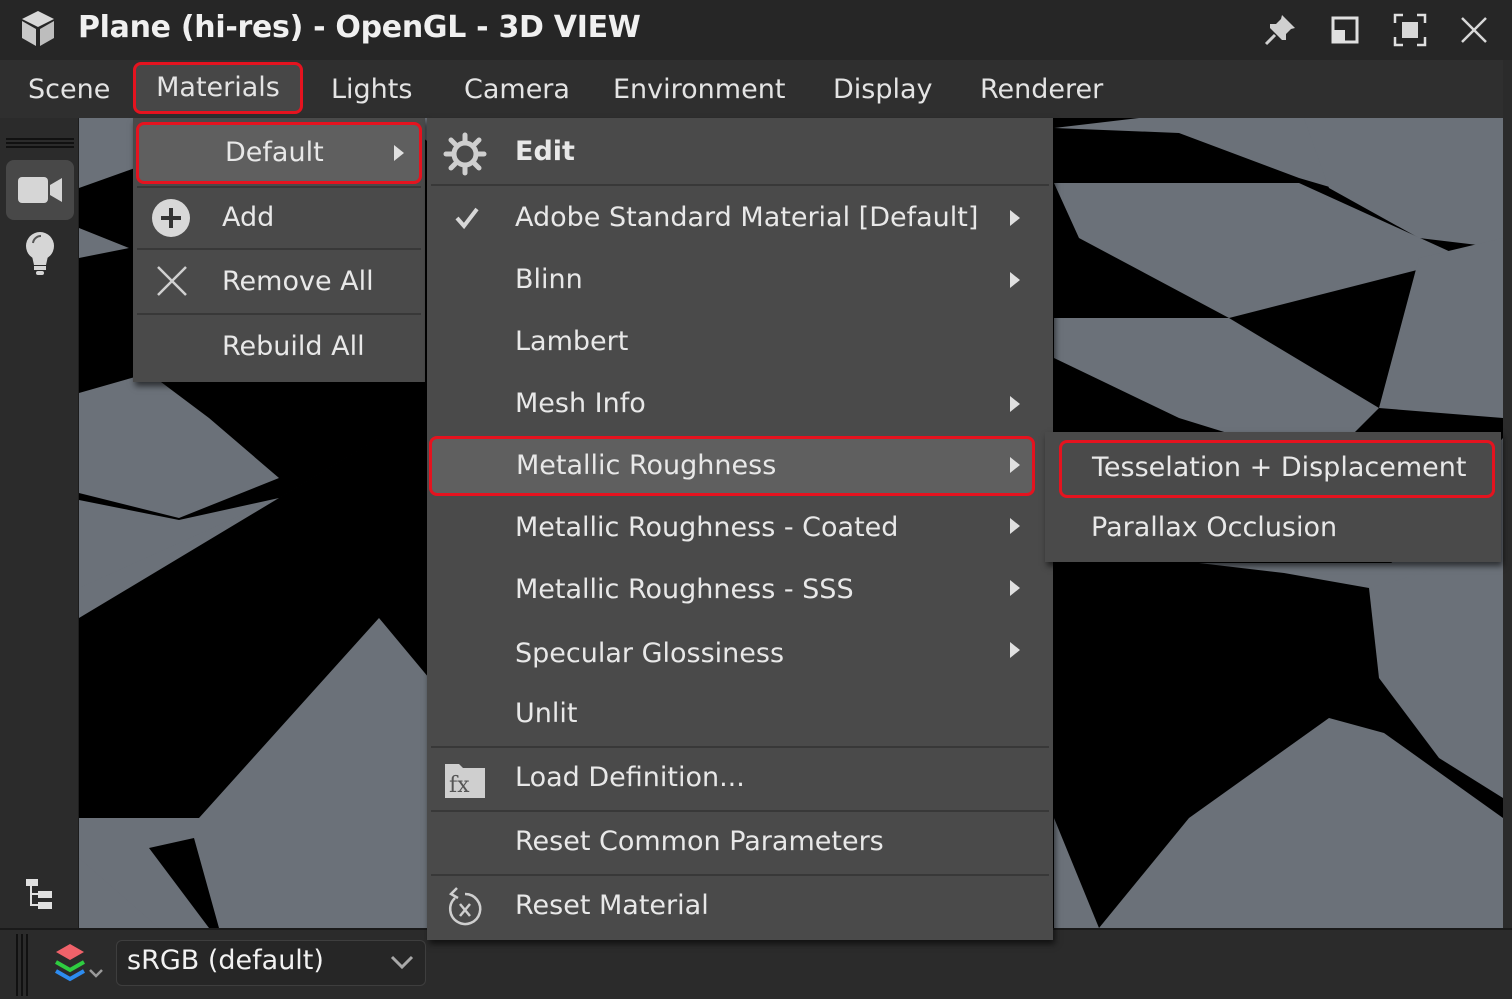  I want to click on left-toolbar, so click(39, 523).